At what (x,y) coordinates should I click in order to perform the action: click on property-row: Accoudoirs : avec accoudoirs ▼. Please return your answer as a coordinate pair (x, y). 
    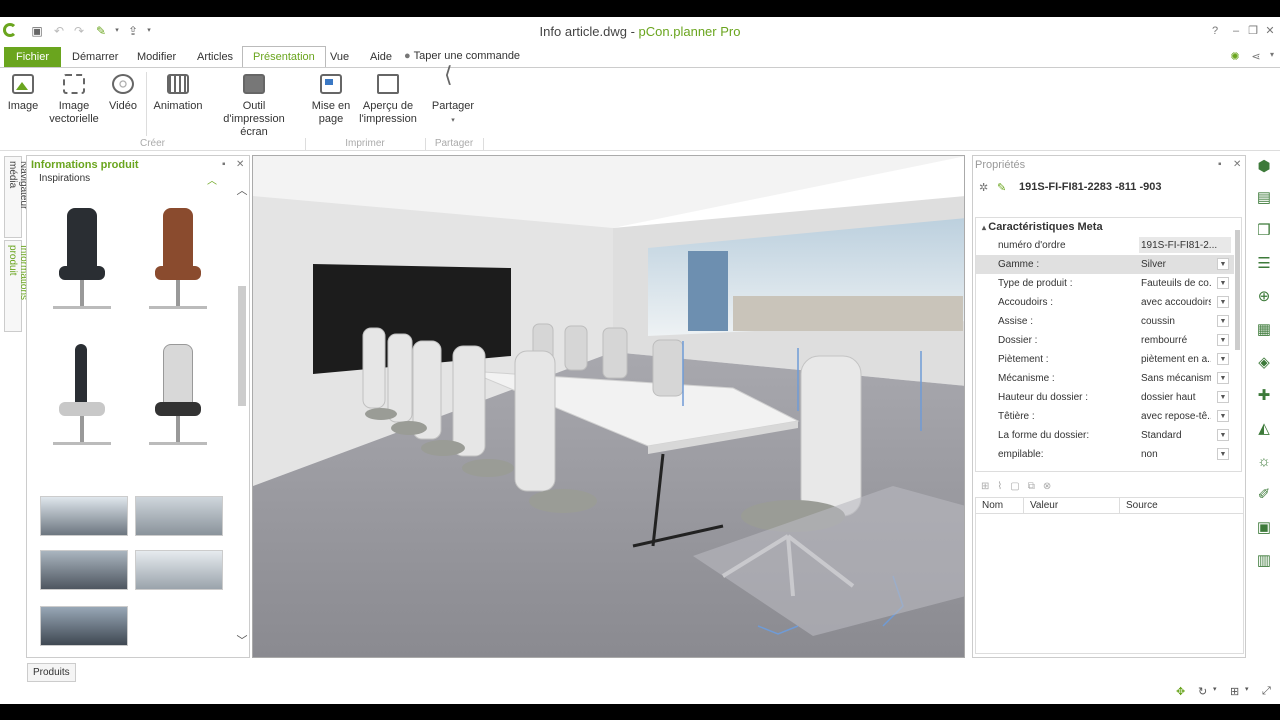
    Looking at the image, I should click on (1105, 302).